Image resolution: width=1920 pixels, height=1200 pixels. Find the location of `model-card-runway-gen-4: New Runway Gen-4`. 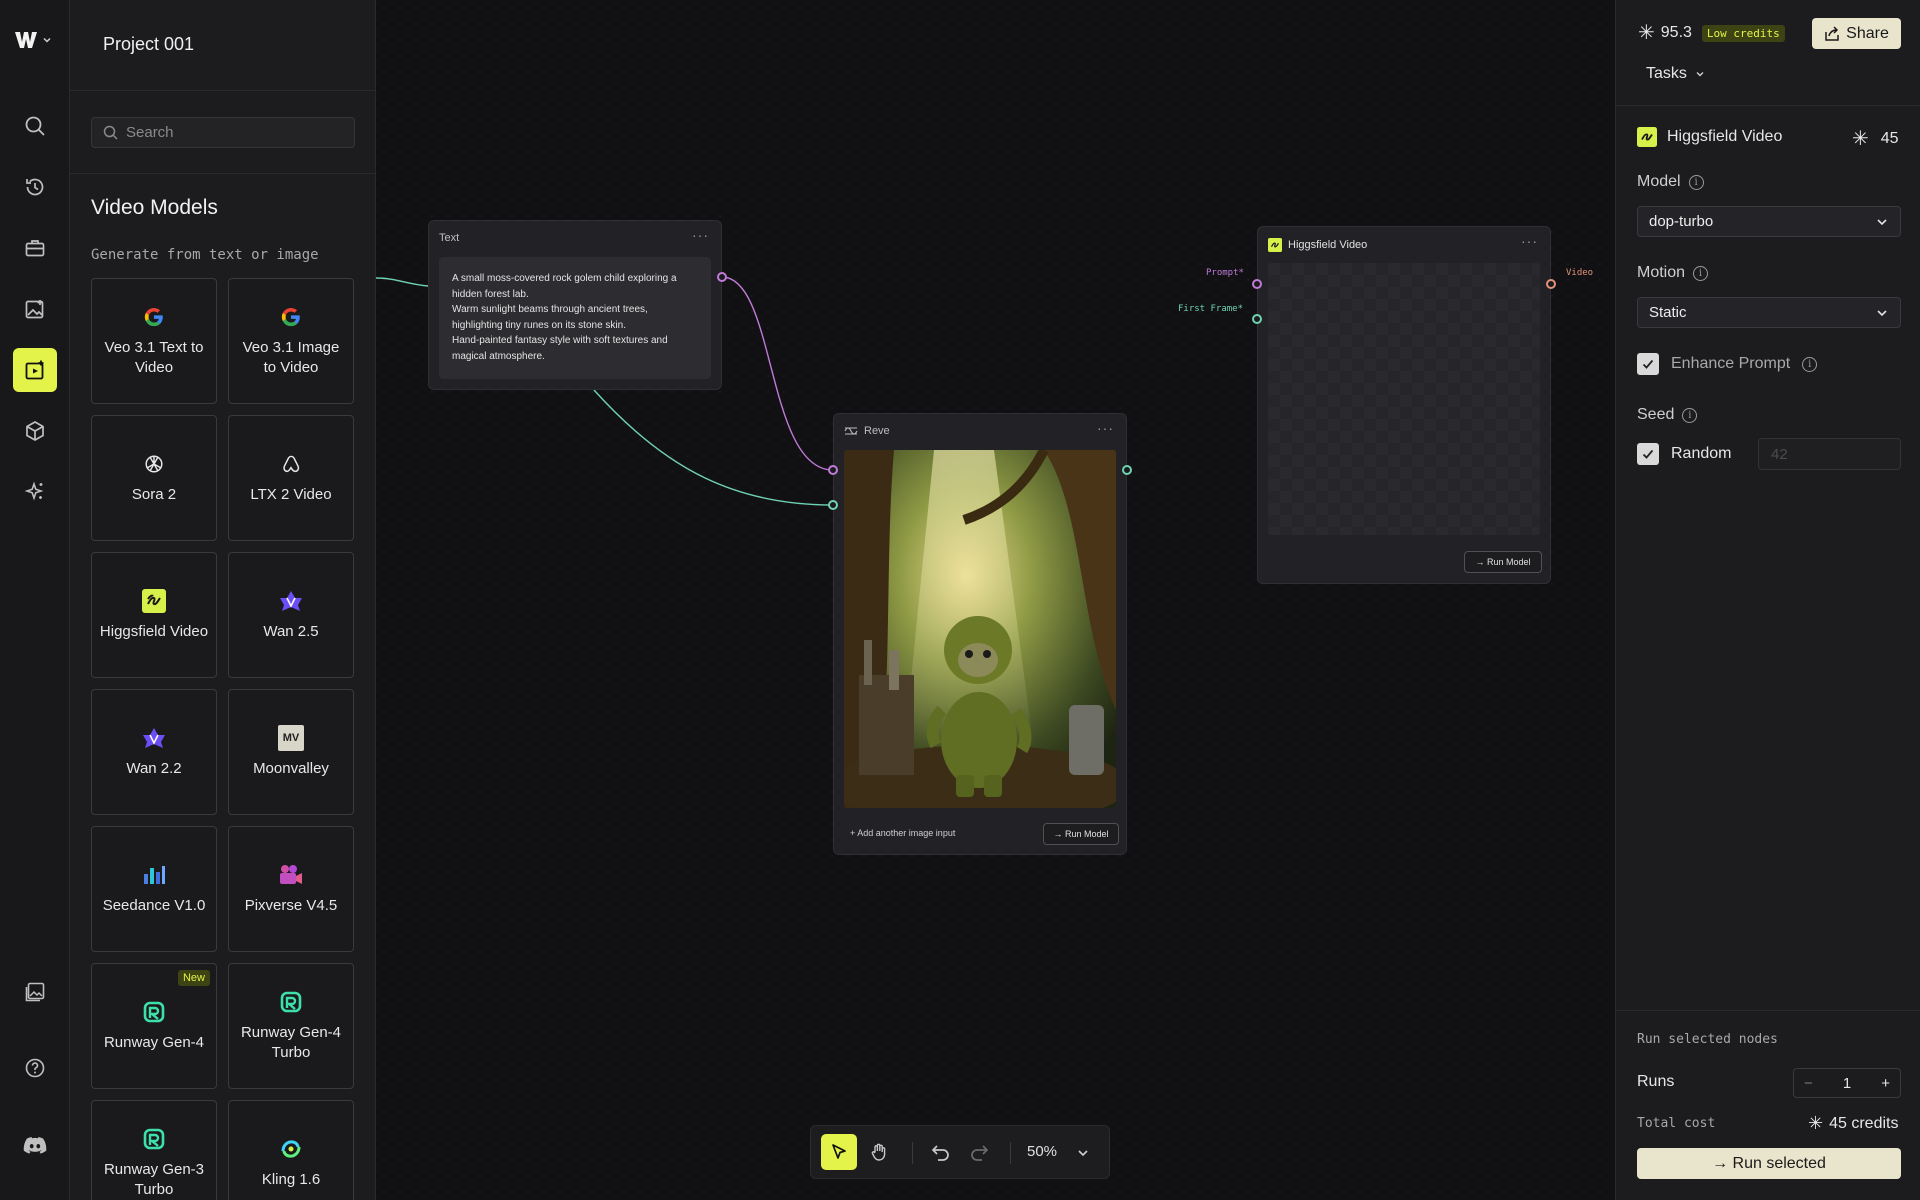

model-card-runway-gen-4: New Runway Gen-4 is located at coordinates (154, 1026).